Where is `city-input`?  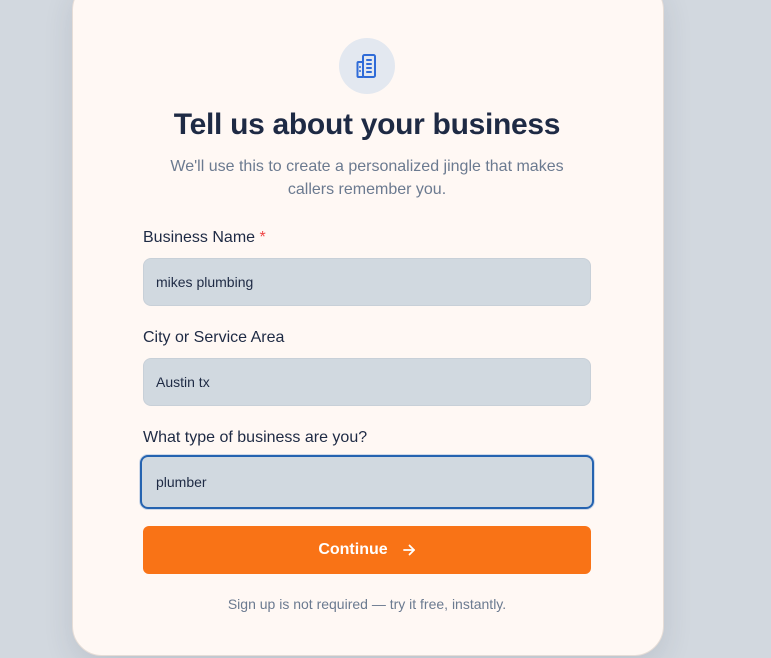
city-input is located at coordinates (367, 382).